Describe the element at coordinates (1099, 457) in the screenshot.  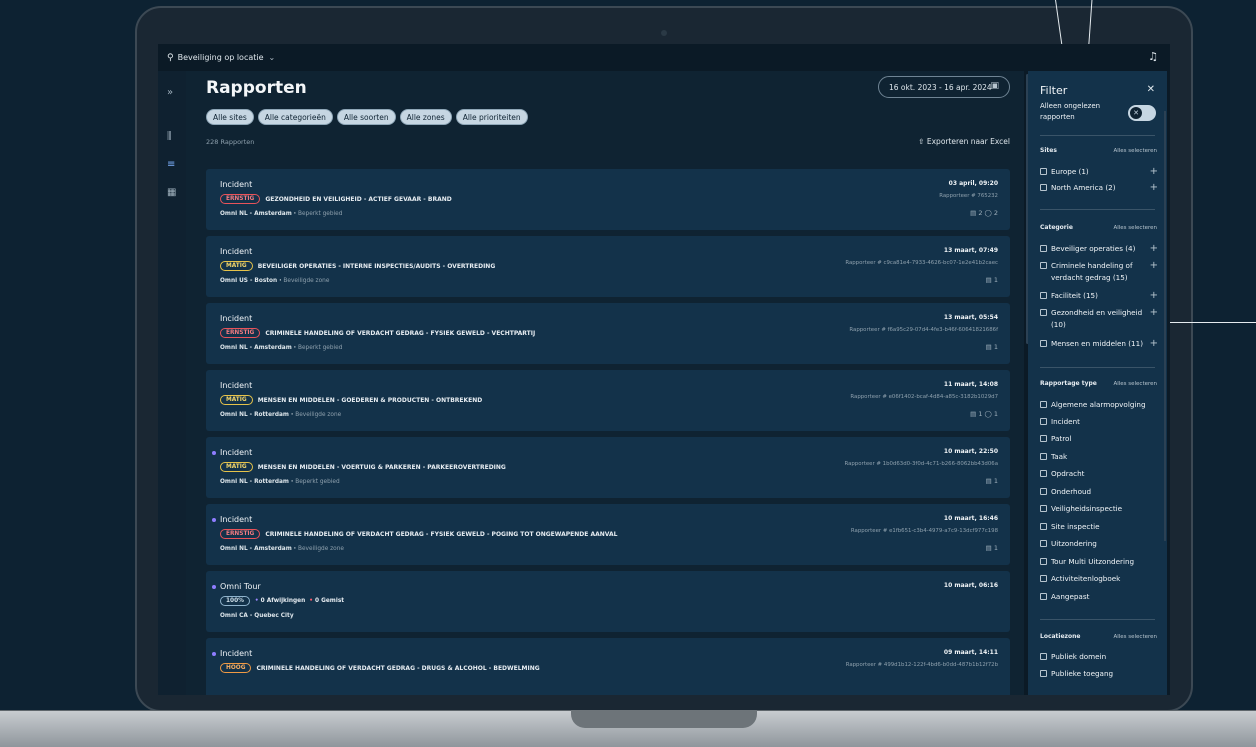
I see `filter-item-report-type: Taak` at that location.